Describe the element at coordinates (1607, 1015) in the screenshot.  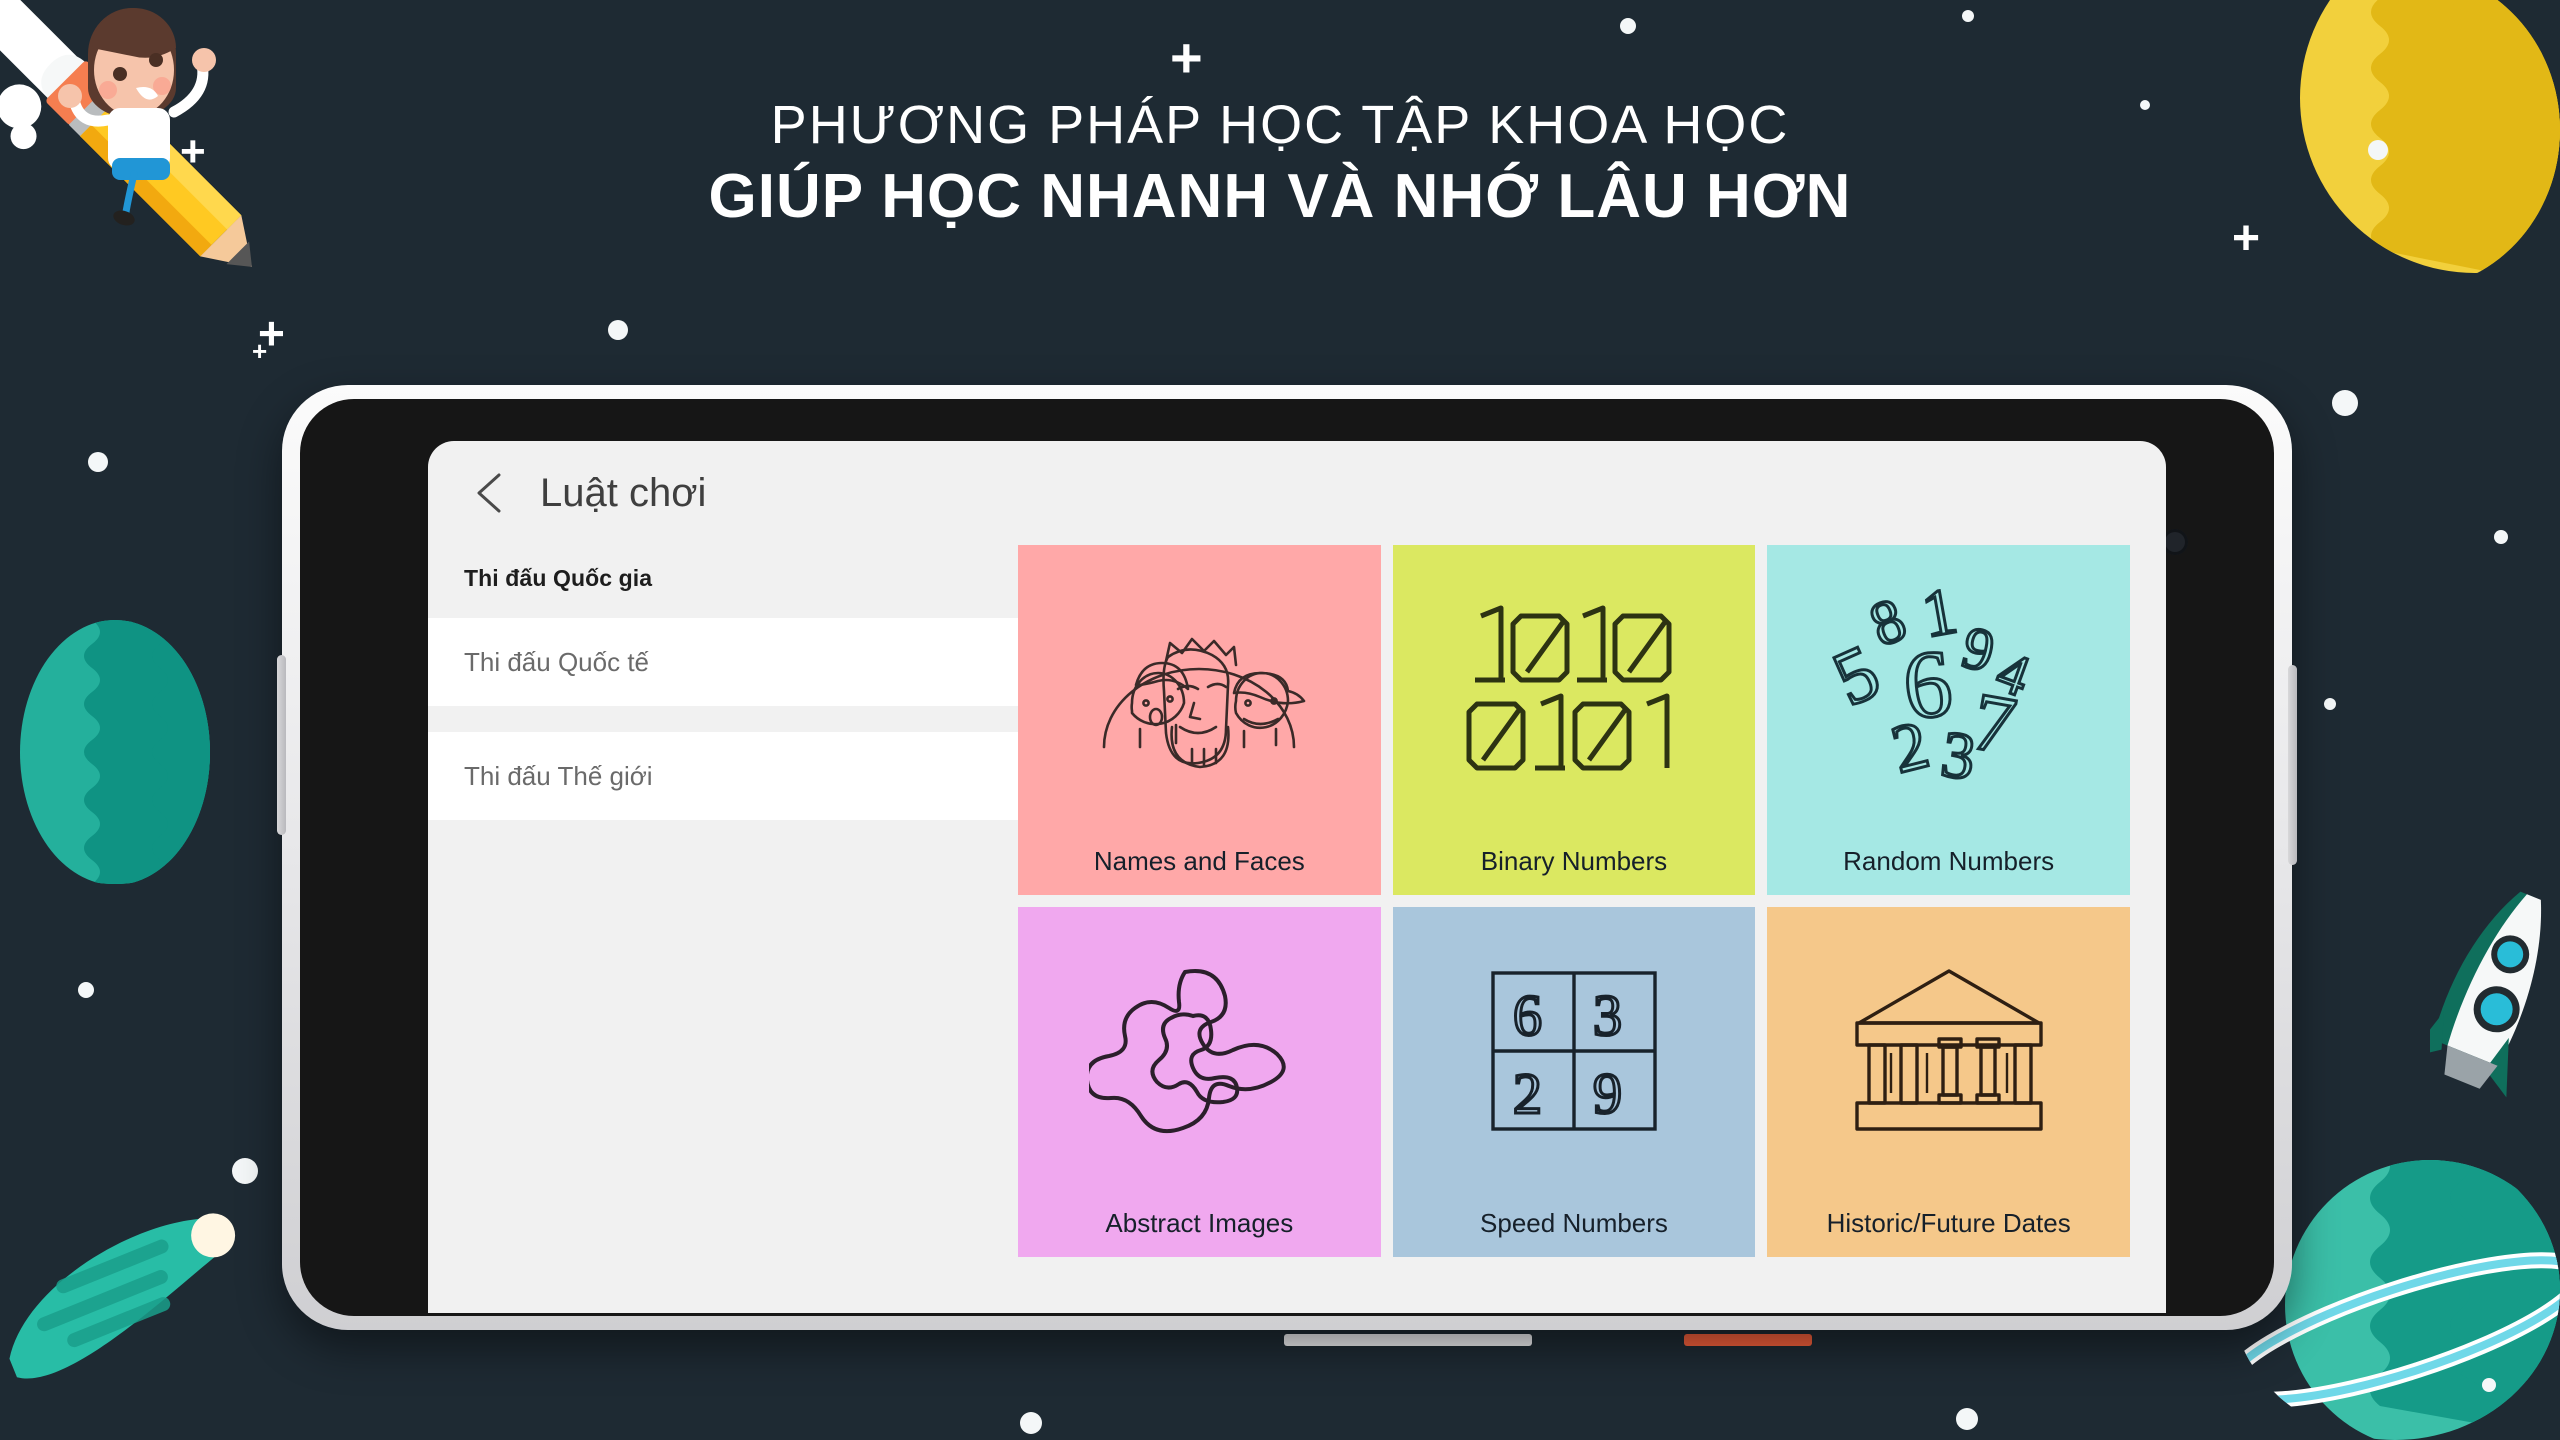
I see `svg-text: 3` at that location.